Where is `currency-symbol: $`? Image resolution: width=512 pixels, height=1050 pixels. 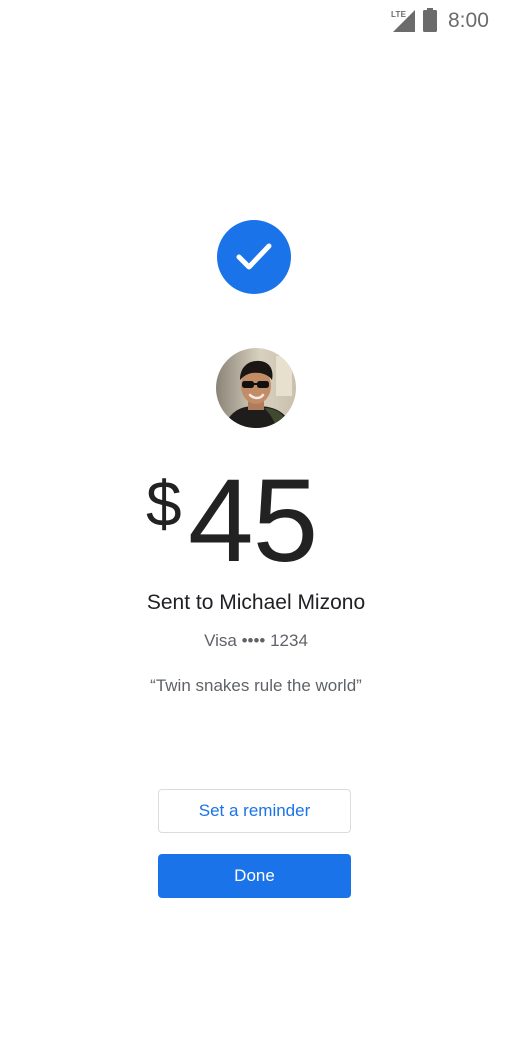 currency-symbol: $ is located at coordinates (164, 504).